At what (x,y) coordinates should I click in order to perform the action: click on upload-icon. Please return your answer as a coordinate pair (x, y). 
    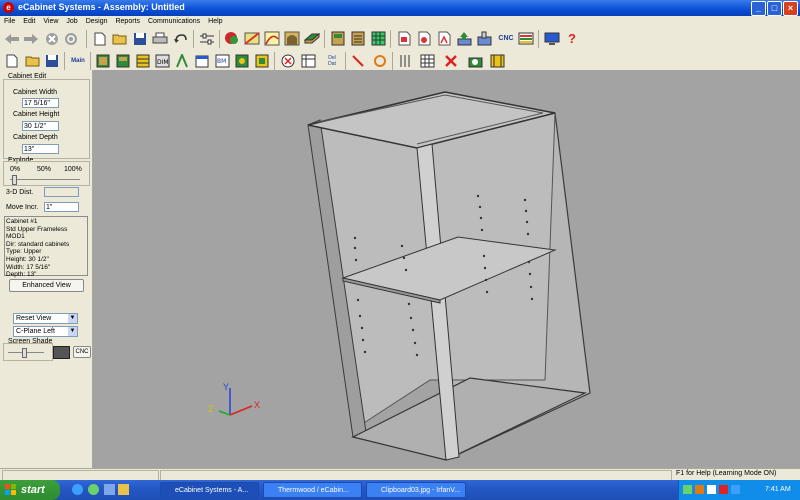
    Looking at the image, I should click on (464, 38).